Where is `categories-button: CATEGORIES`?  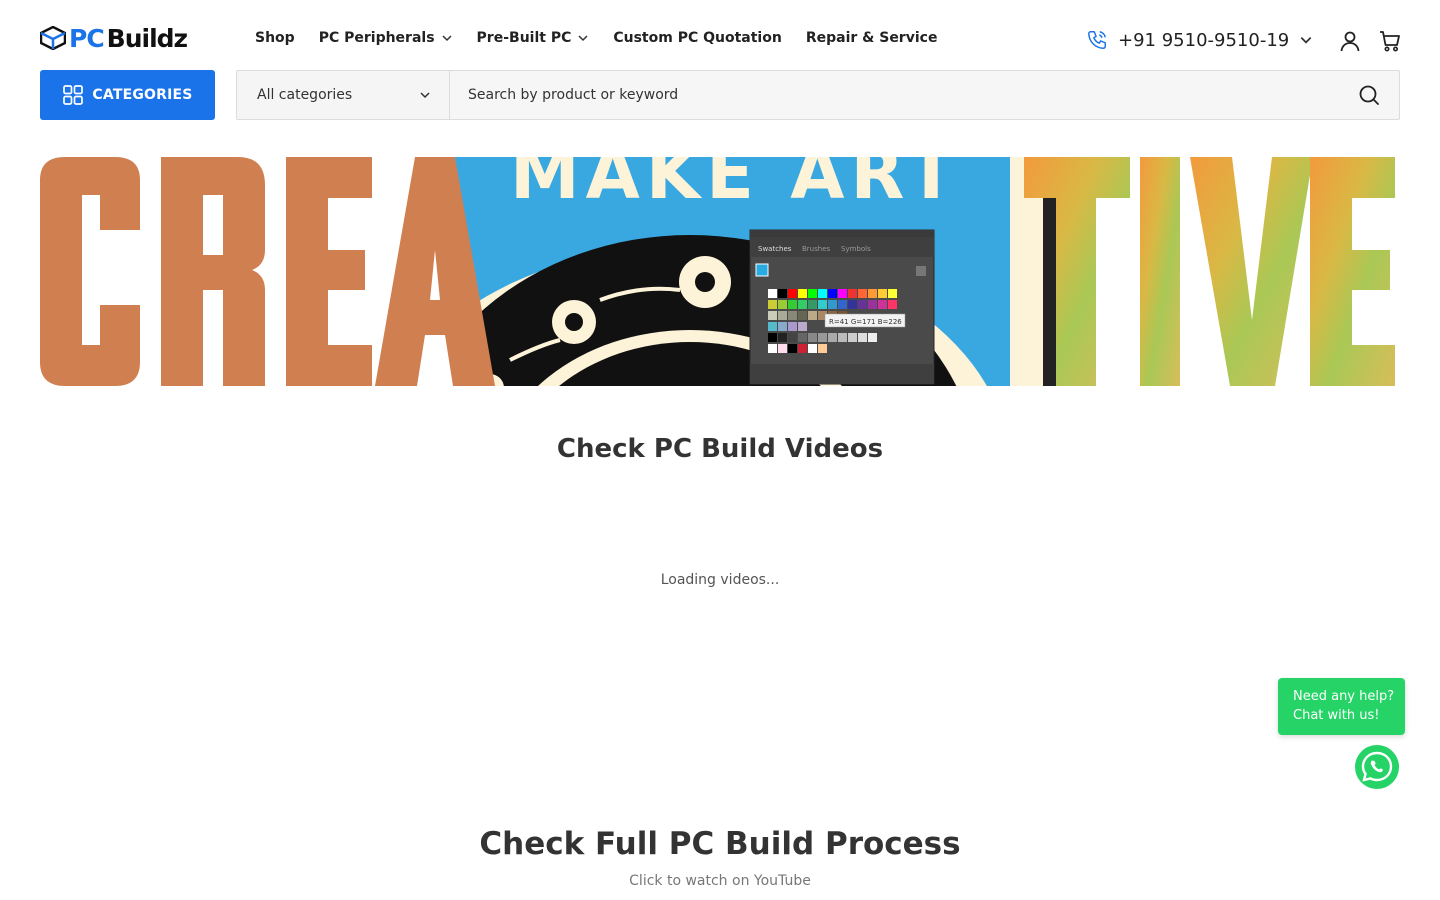 categories-button: CATEGORIES is located at coordinates (127, 95).